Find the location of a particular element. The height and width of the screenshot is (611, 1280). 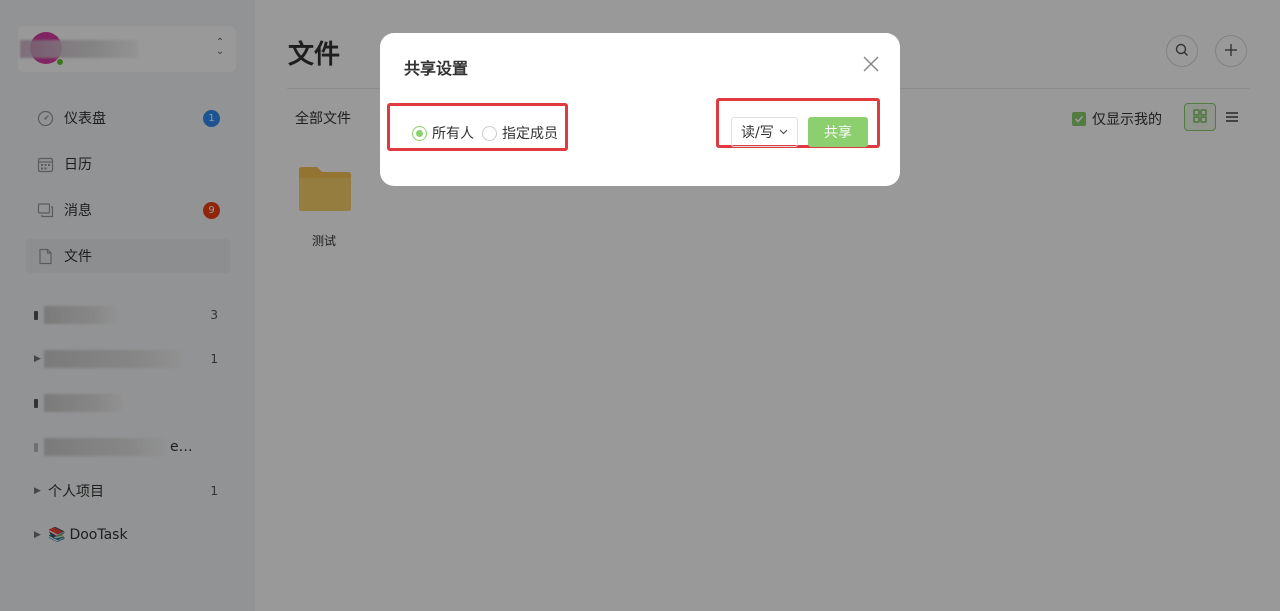

modal-title: 共享设置 is located at coordinates (436, 68).